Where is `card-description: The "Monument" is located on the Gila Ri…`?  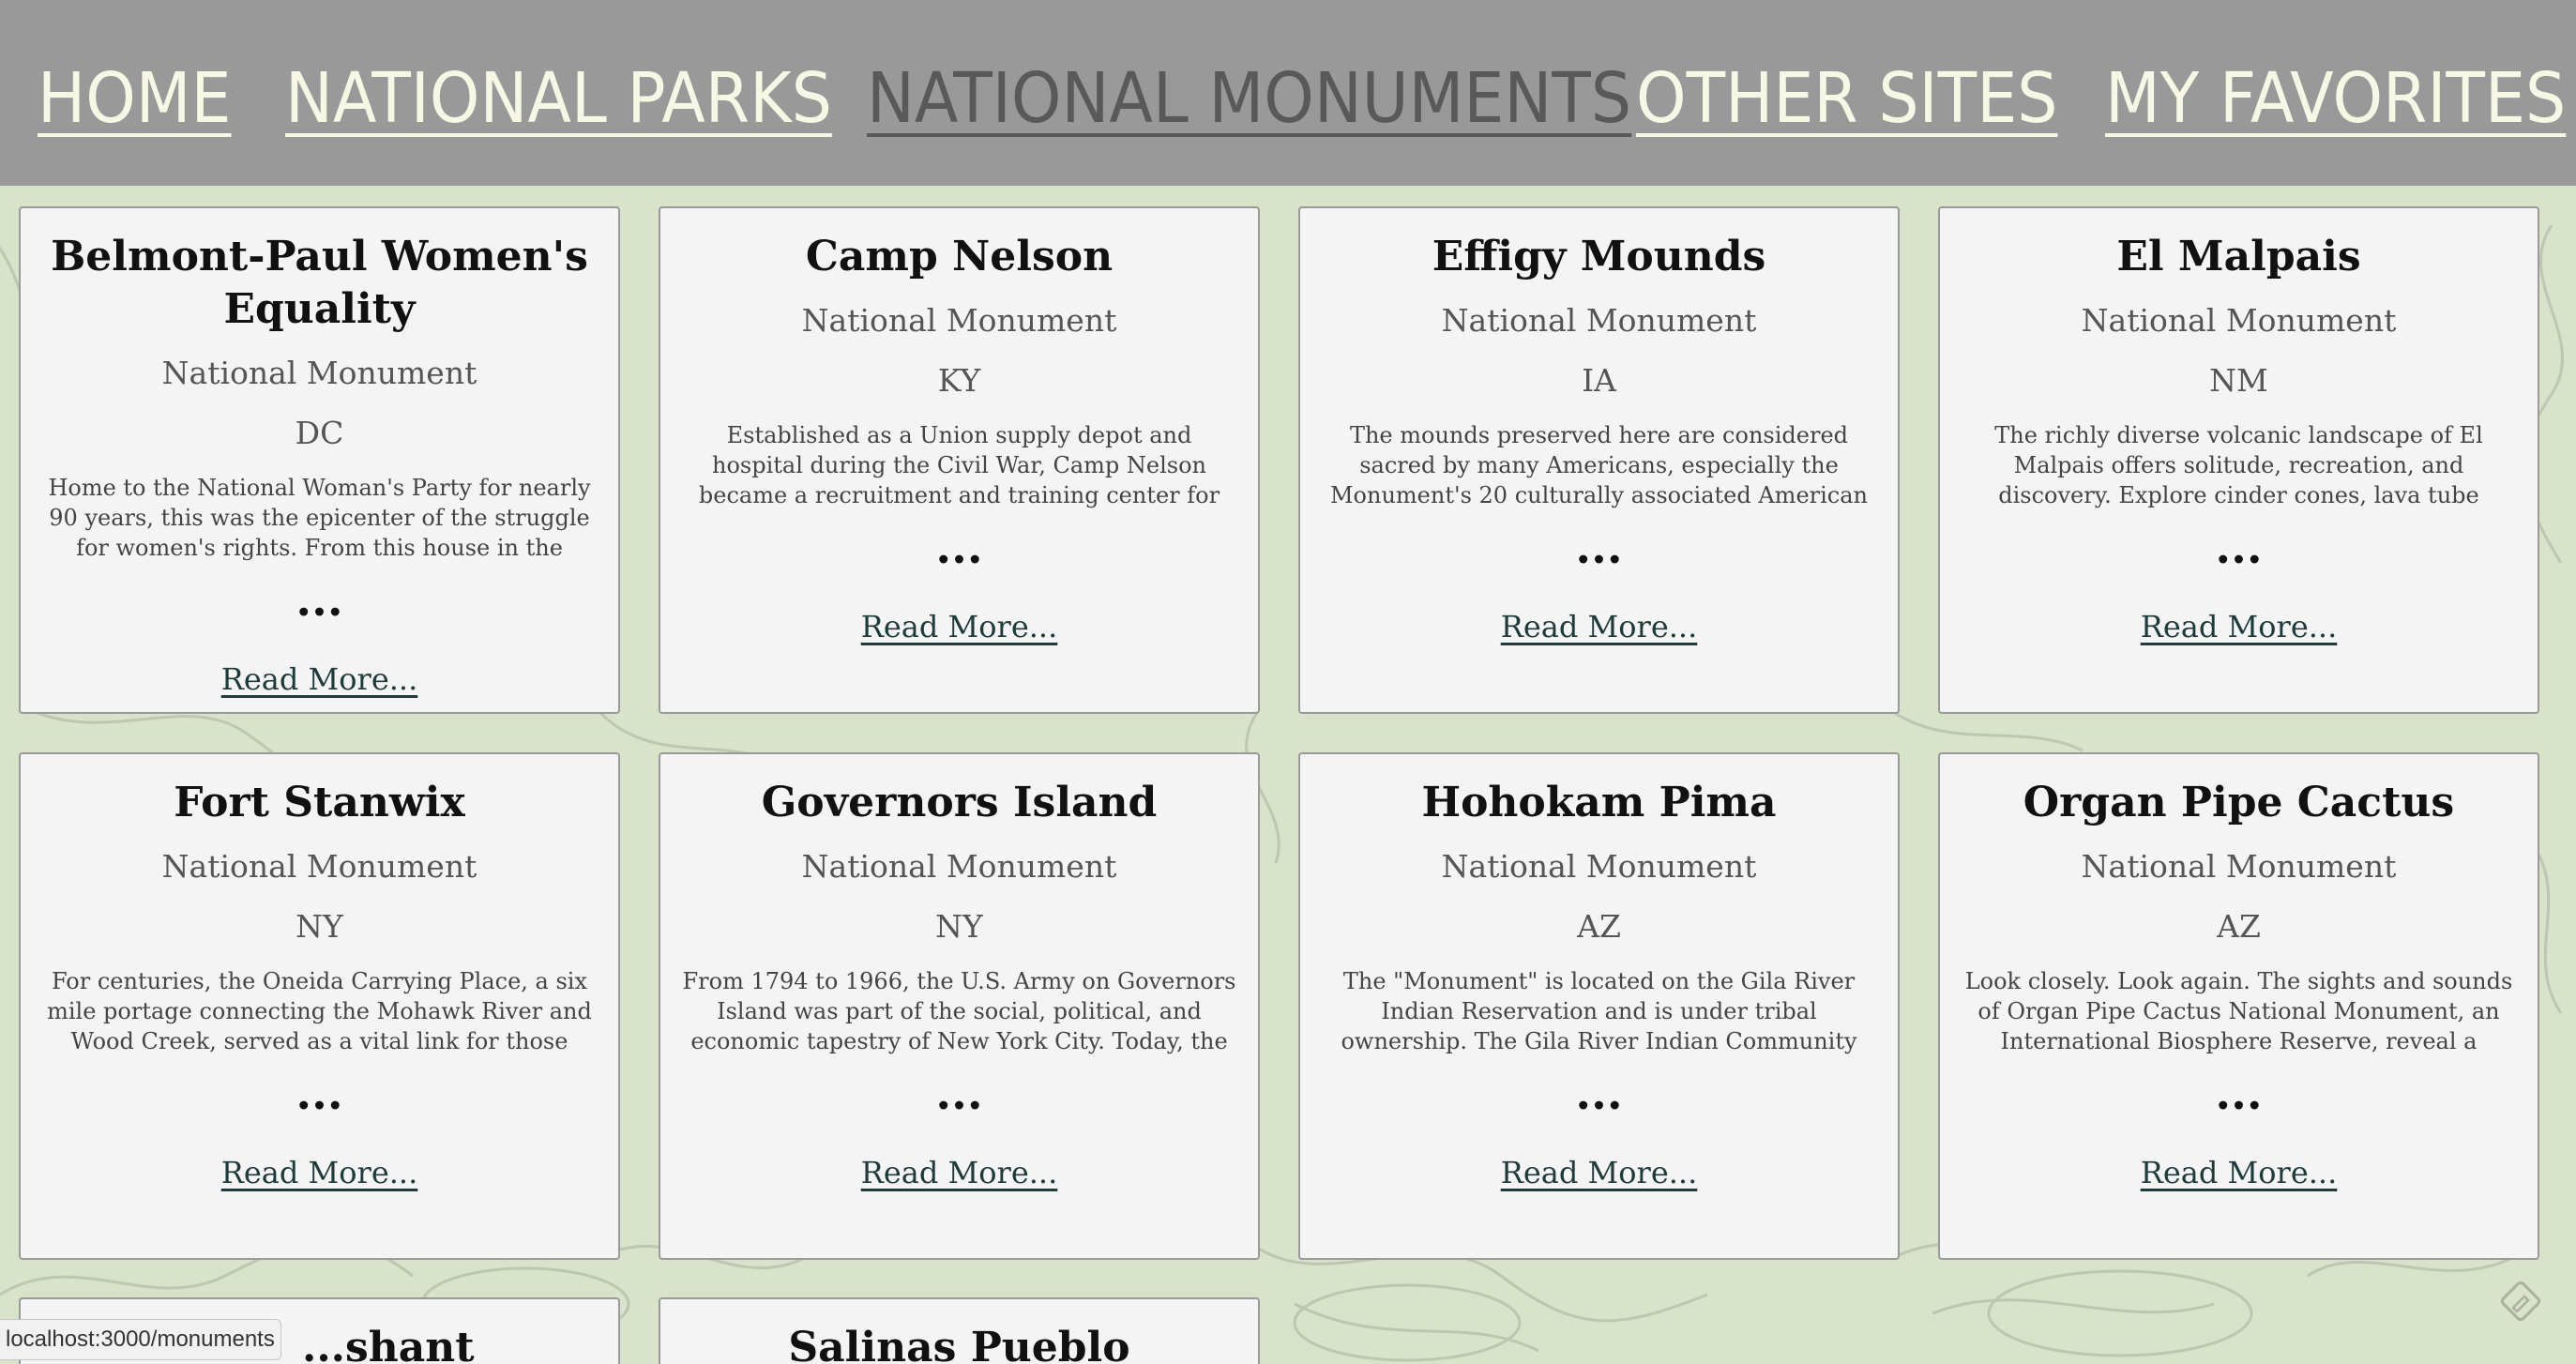
card-description: The "Monument" is located on the Gila Ri… is located at coordinates (1599, 1011).